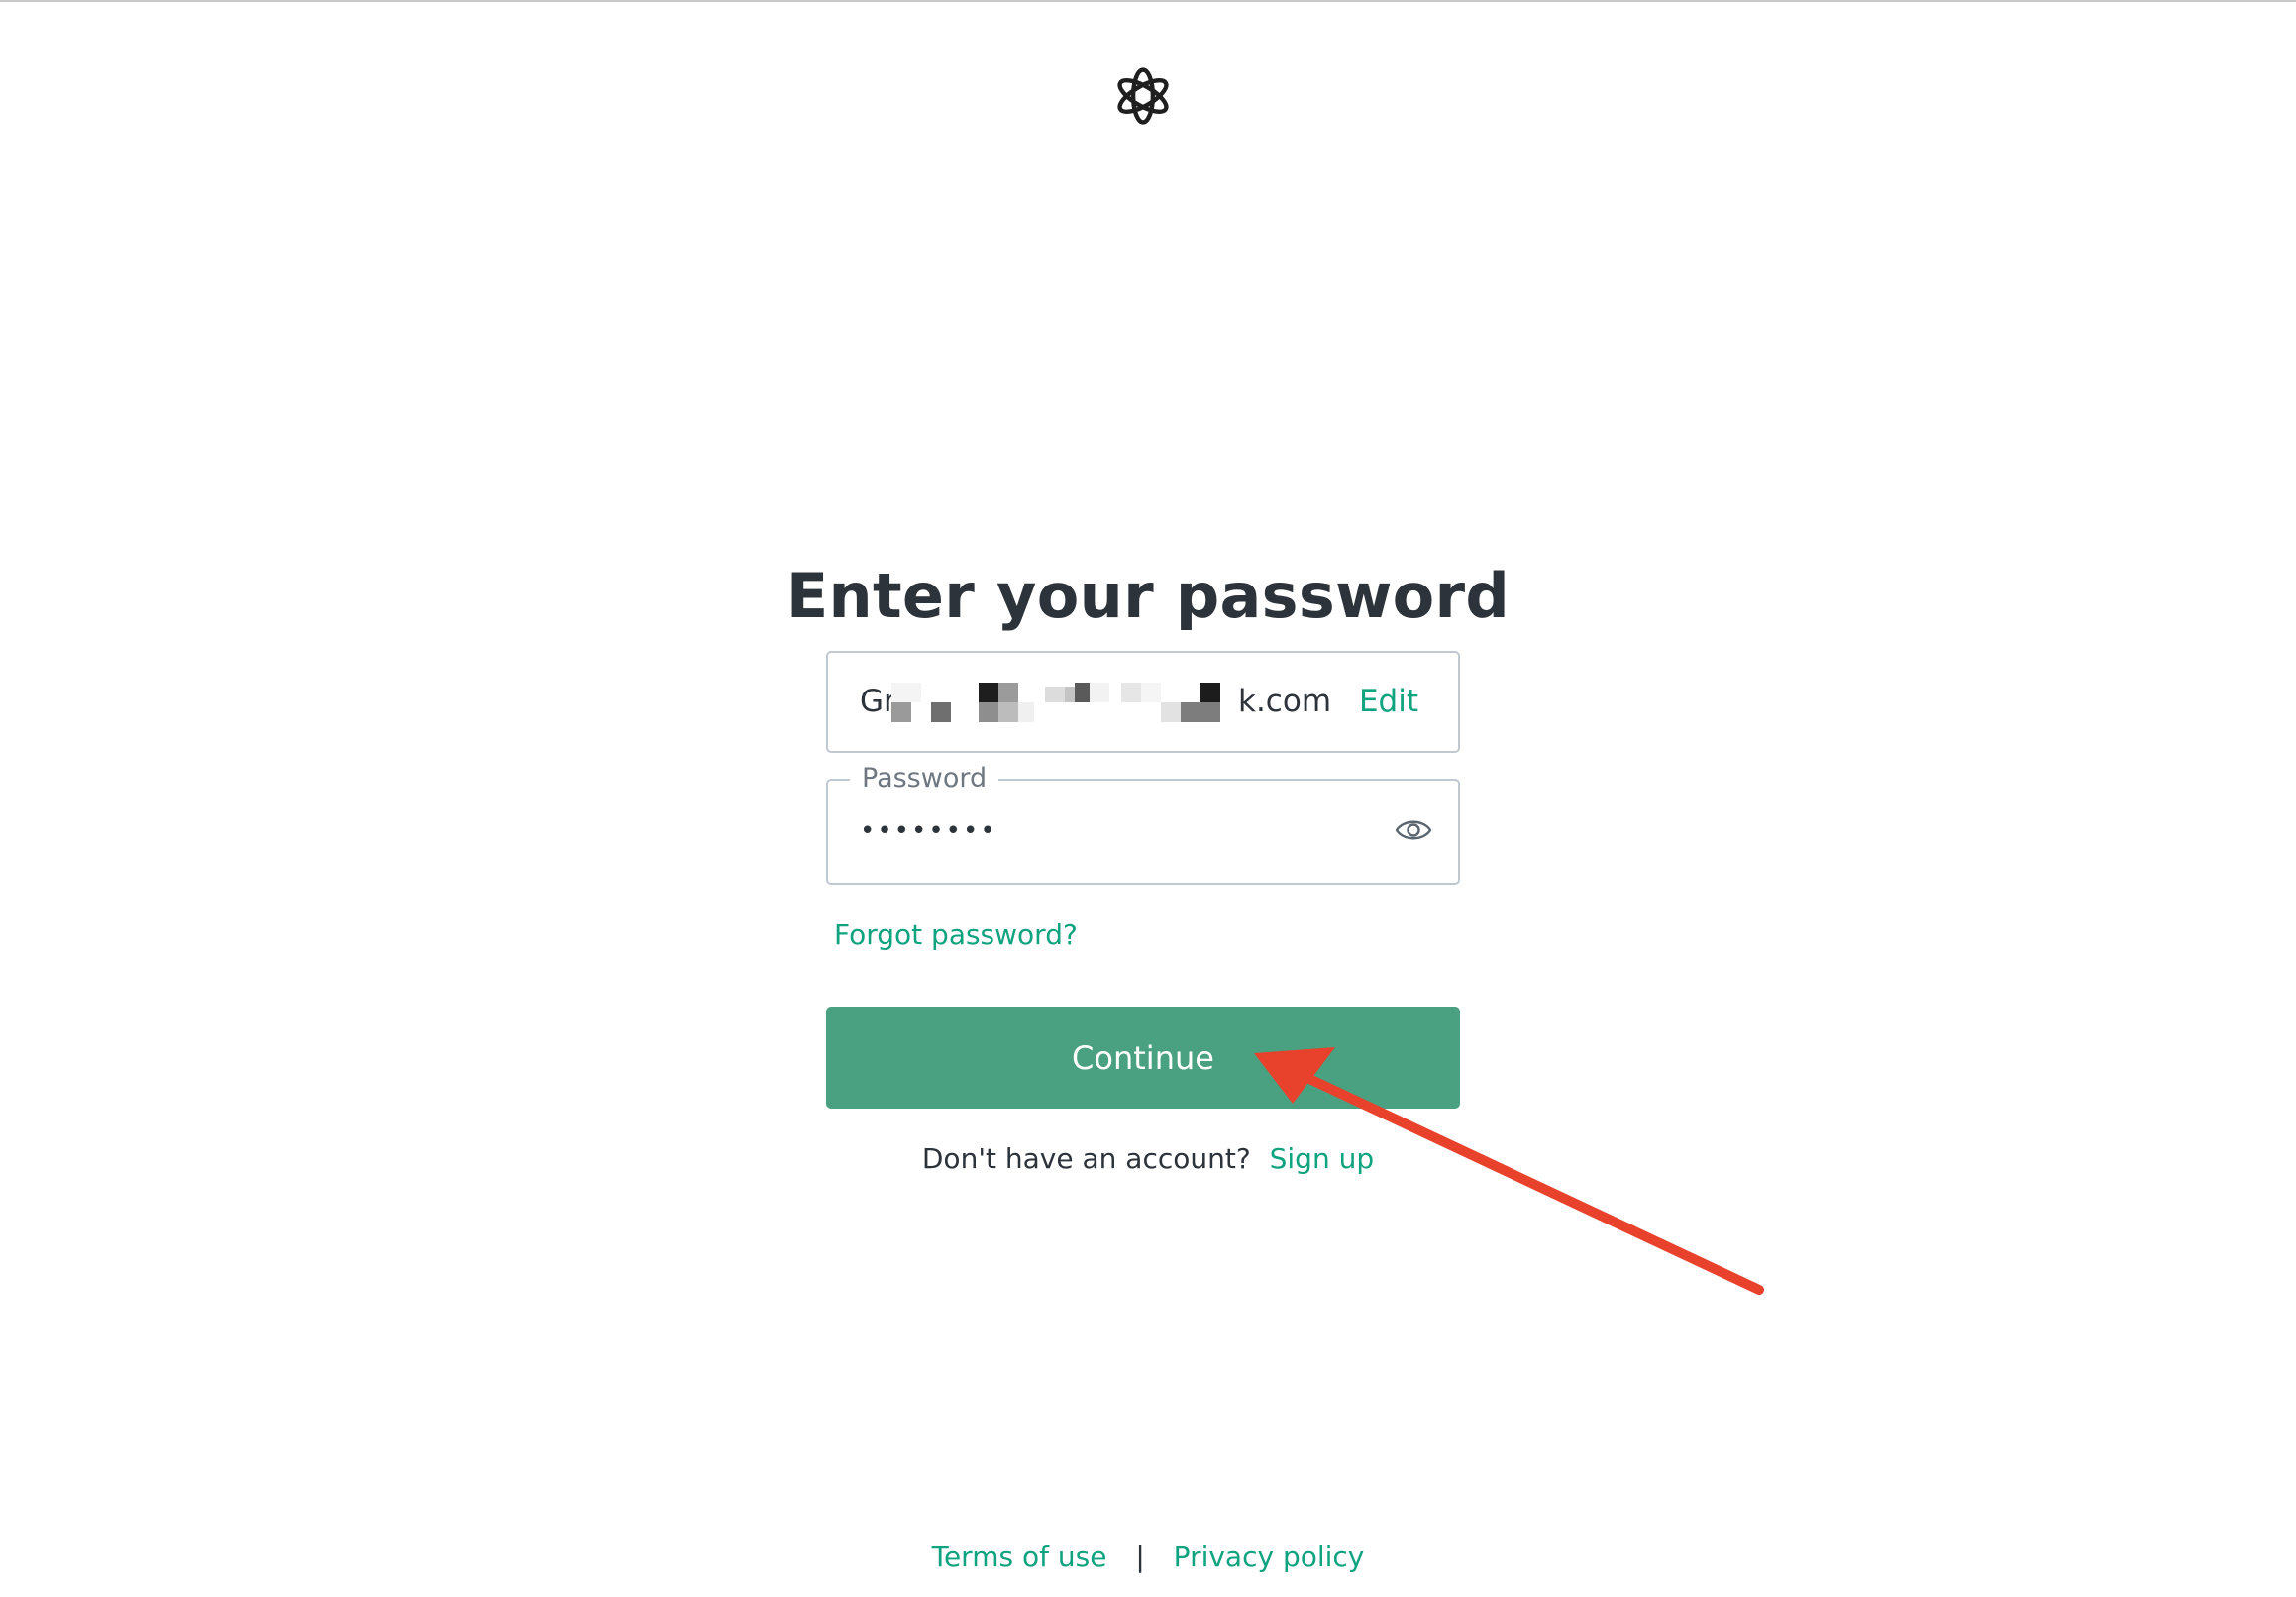  What do you see at coordinates (1086, 1159) in the screenshot?
I see `signup-prompt: Don't have an account?` at bounding box center [1086, 1159].